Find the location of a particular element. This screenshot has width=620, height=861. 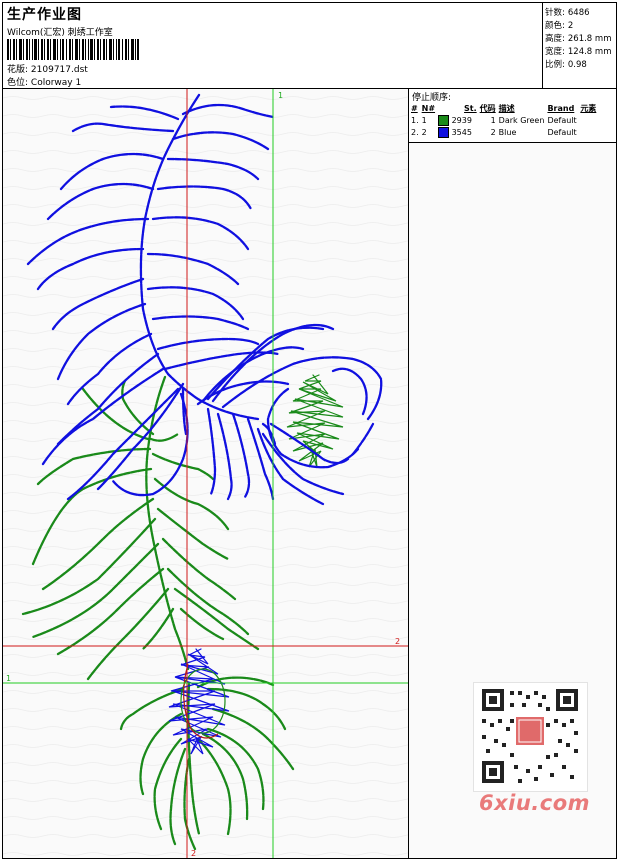

col-needle: N# is located at coordinates (428, 108).